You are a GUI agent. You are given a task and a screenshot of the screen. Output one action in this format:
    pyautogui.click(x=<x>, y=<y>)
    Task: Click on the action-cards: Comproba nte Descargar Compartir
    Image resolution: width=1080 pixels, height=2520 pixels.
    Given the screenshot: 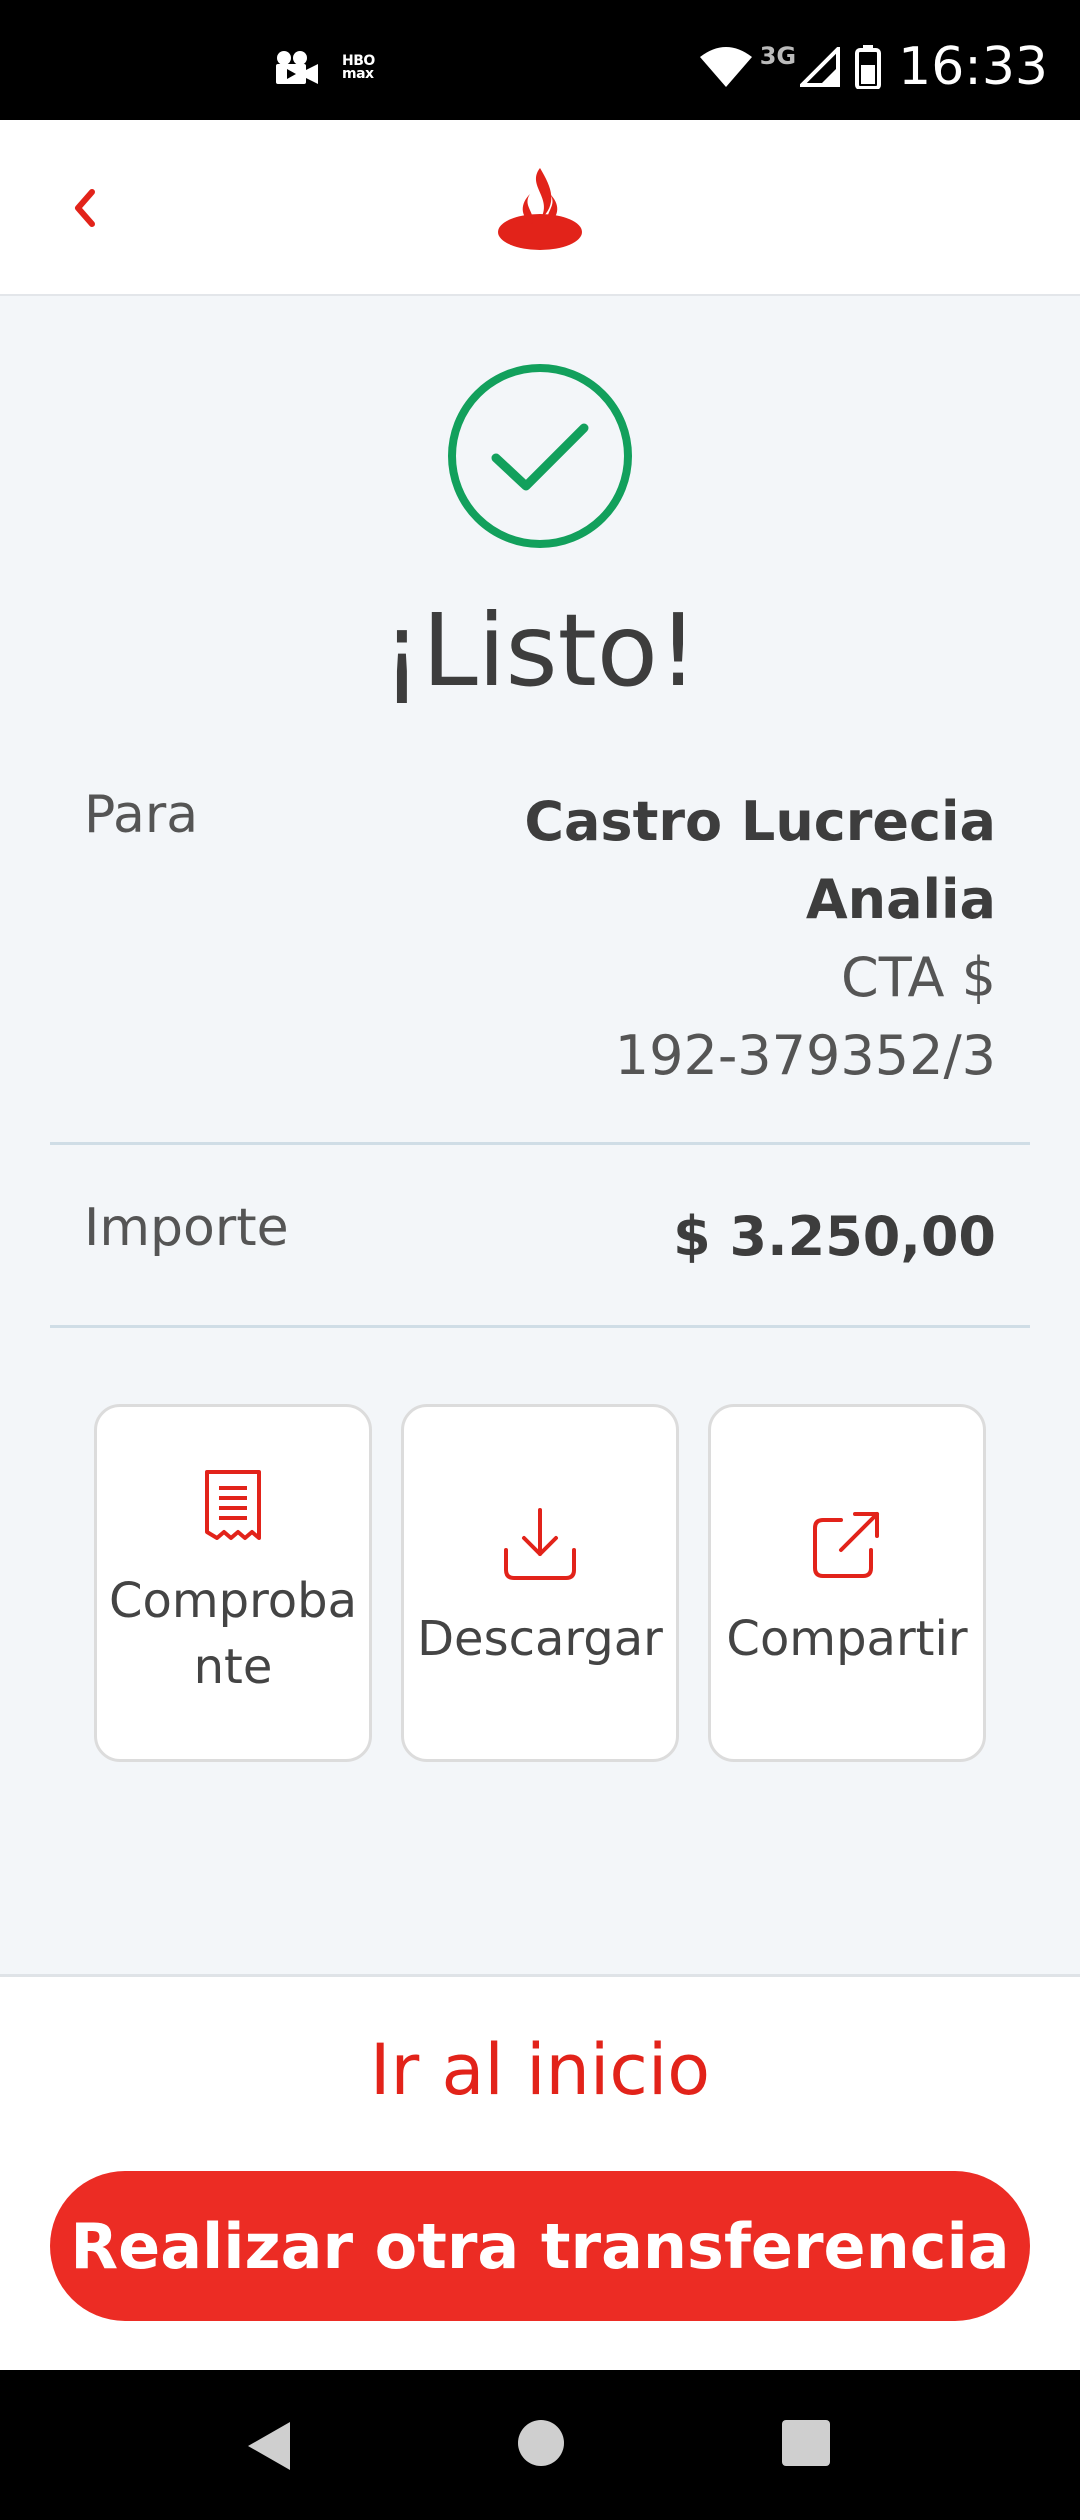 What is the action you would take?
    pyautogui.click(x=540, y=1583)
    